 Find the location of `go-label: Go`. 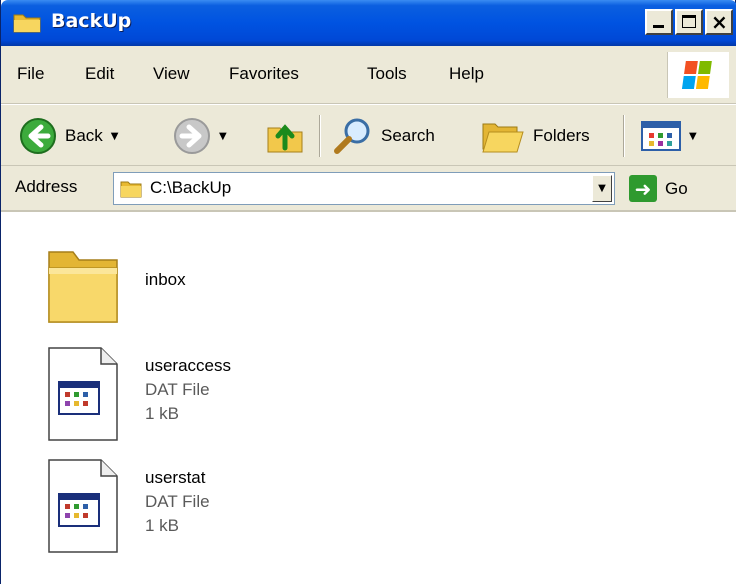

go-label: Go is located at coordinates (676, 188).